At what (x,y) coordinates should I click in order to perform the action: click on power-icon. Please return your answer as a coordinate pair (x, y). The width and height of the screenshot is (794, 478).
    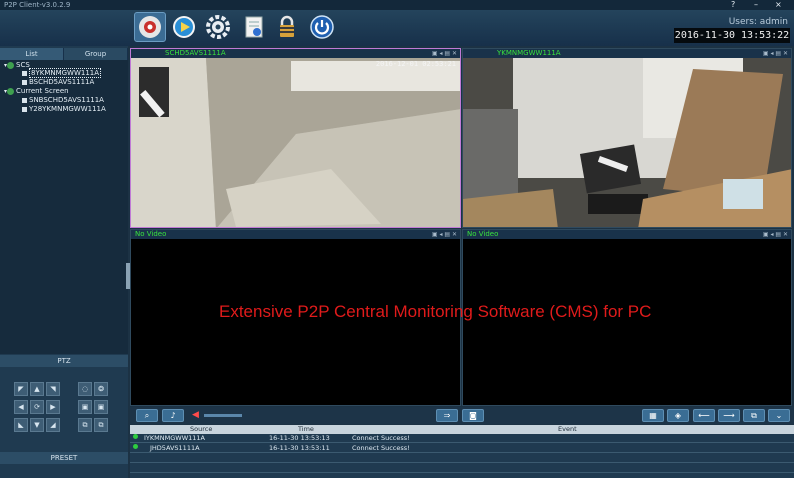
    Looking at the image, I should click on (322, 27).